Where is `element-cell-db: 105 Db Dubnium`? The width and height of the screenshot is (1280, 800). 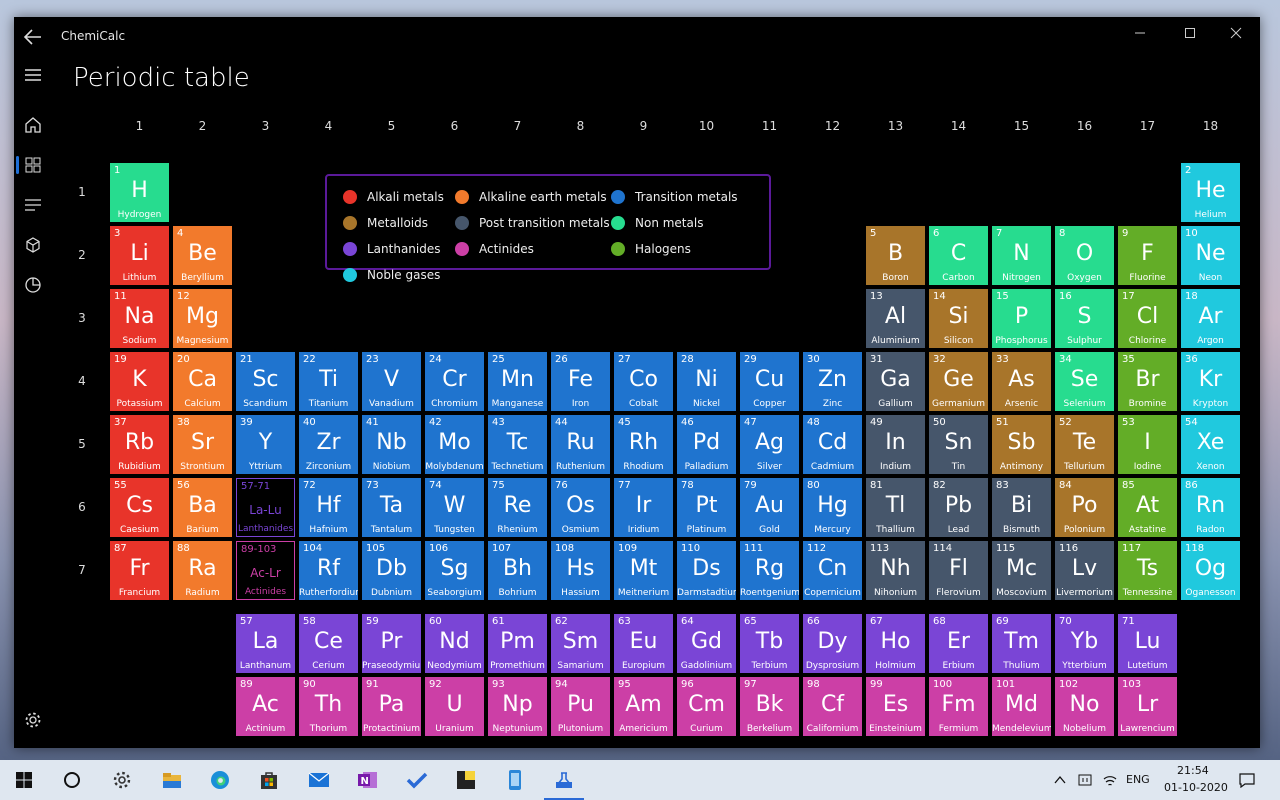
element-cell-db: 105 Db Dubnium is located at coordinates (391, 570).